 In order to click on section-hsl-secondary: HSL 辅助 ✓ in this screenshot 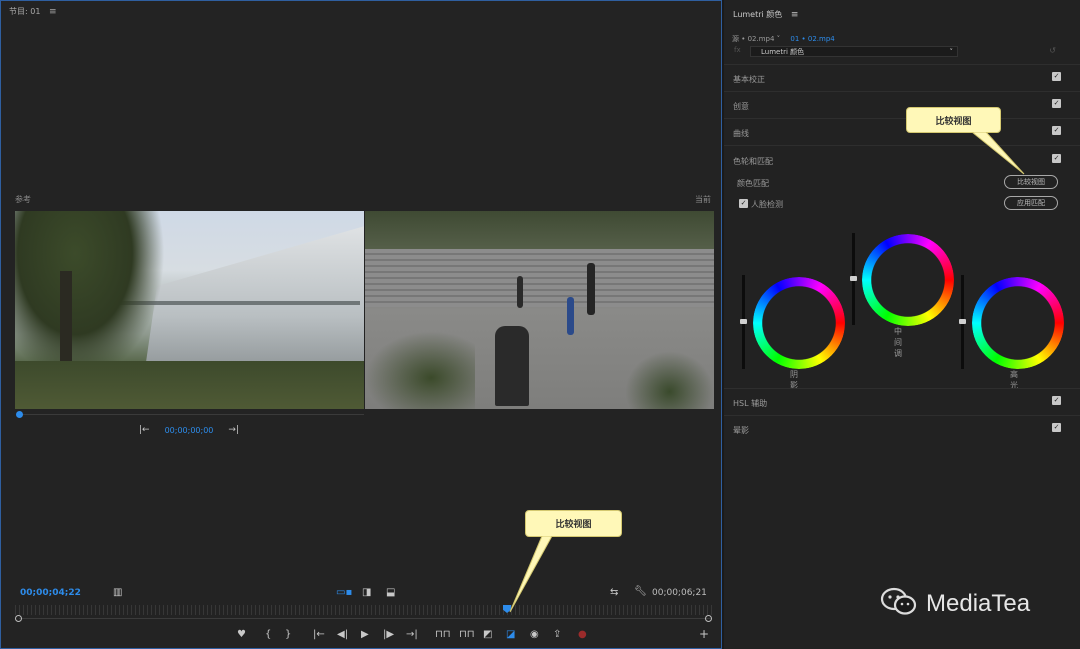, I will do `click(902, 401)`.